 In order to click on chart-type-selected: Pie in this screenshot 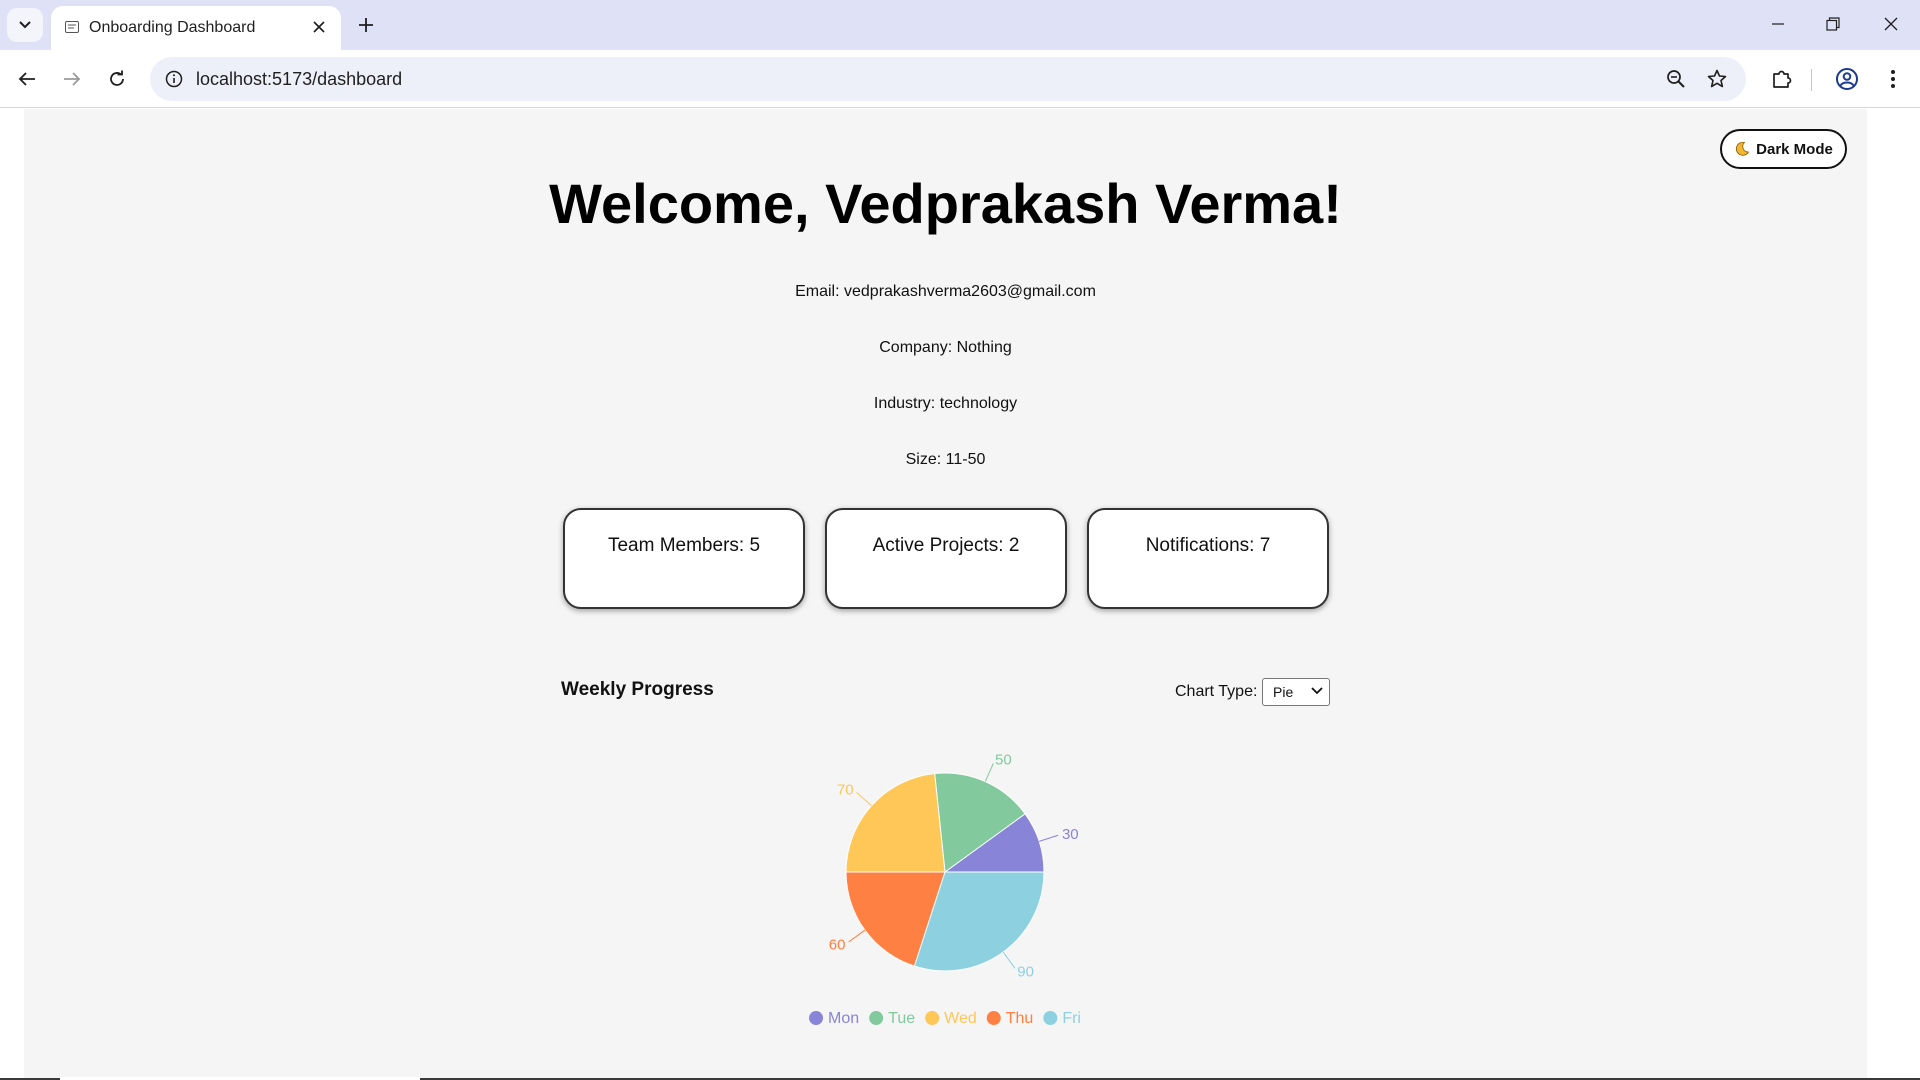, I will do `click(1283, 692)`.